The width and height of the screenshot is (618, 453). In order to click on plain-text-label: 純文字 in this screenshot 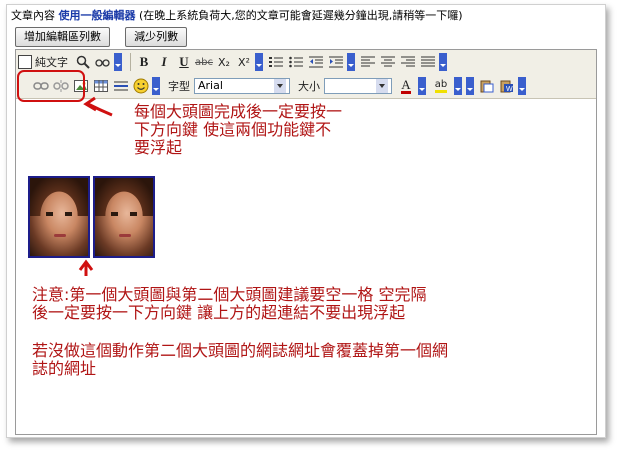, I will do `click(51, 62)`.